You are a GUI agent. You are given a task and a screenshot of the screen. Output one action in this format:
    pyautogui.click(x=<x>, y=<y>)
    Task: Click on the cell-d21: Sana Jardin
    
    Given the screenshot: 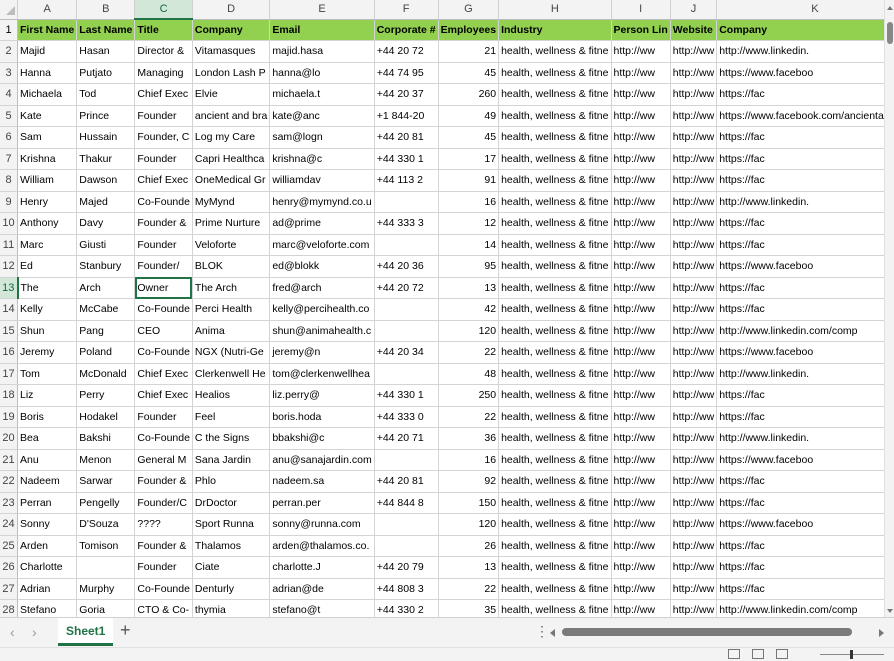 What is the action you would take?
    pyautogui.click(x=231, y=460)
    